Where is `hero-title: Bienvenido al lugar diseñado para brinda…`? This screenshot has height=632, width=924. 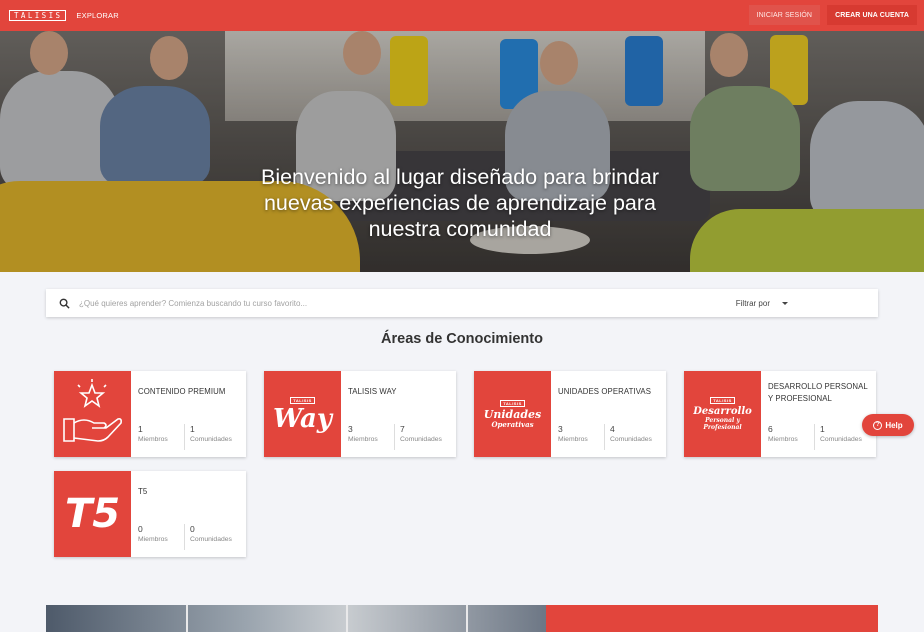
hero-title: Bienvenido al lugar diseñado para brinda… is located at coordinates (460, 203).